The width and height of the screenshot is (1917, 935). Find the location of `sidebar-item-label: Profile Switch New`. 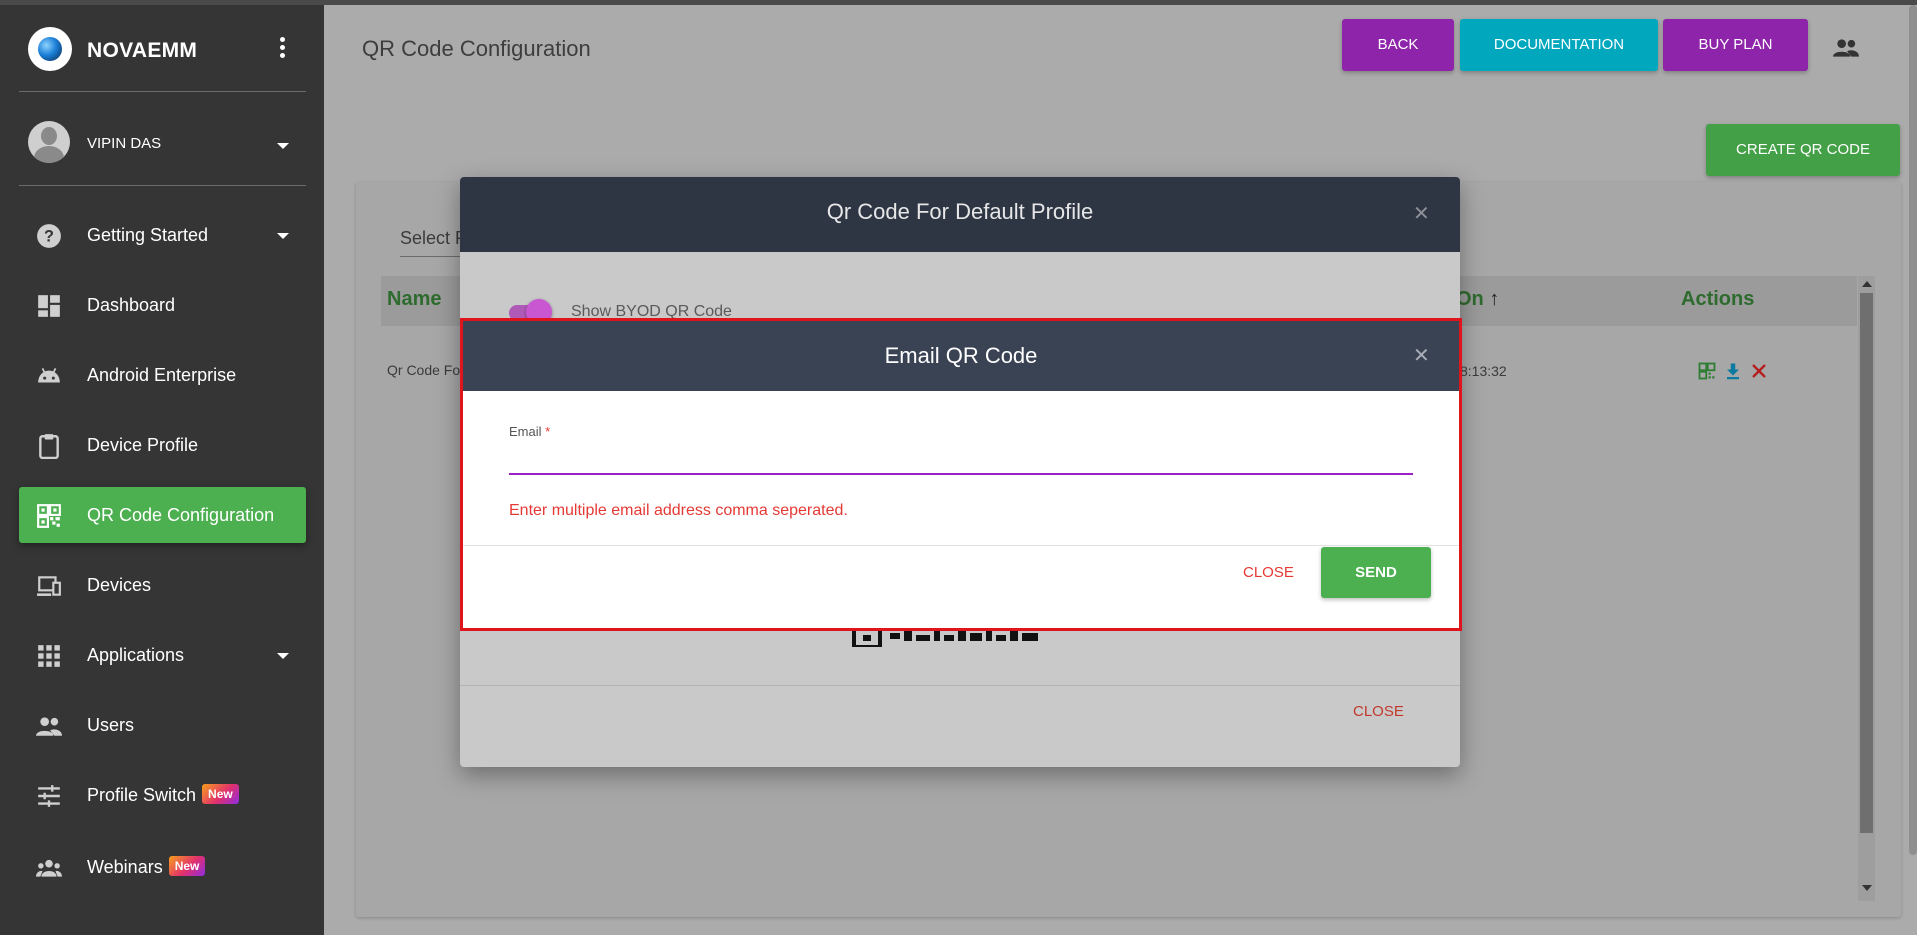

sidebar-item-label: Profile Switch New is located at coordinates (163, 795).